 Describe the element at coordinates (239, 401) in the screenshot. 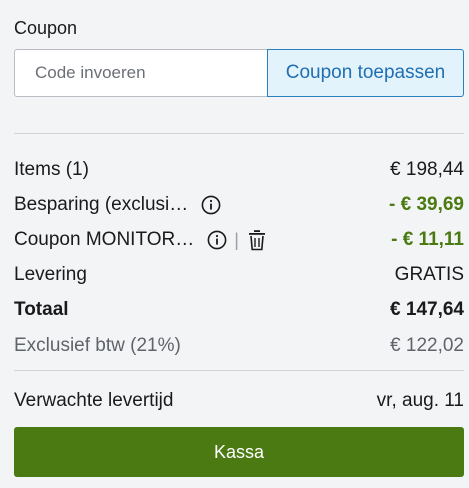

I see `delivery-time-row: Verwachte levertijd vr, aug. 11` at that location.